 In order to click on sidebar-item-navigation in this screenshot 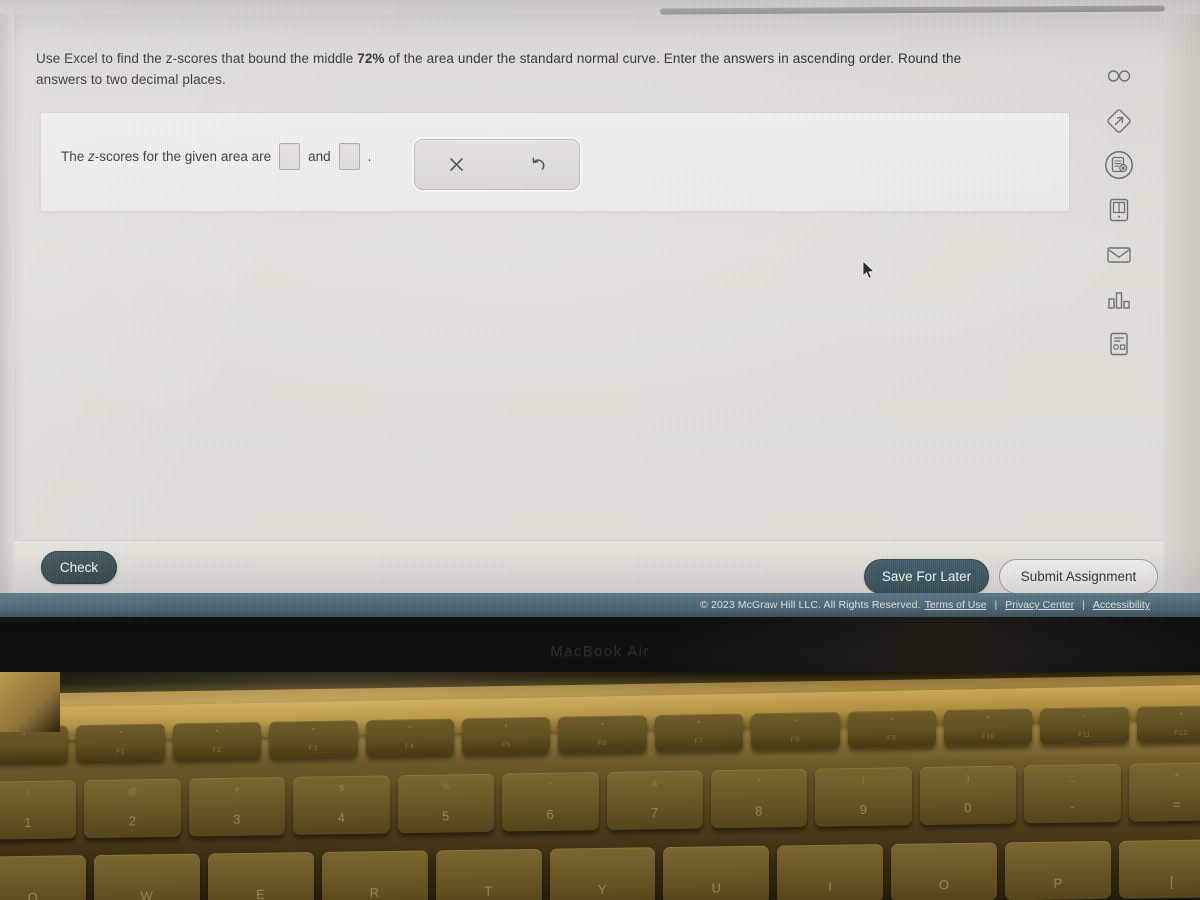, I will do `click(1119, 121)`.